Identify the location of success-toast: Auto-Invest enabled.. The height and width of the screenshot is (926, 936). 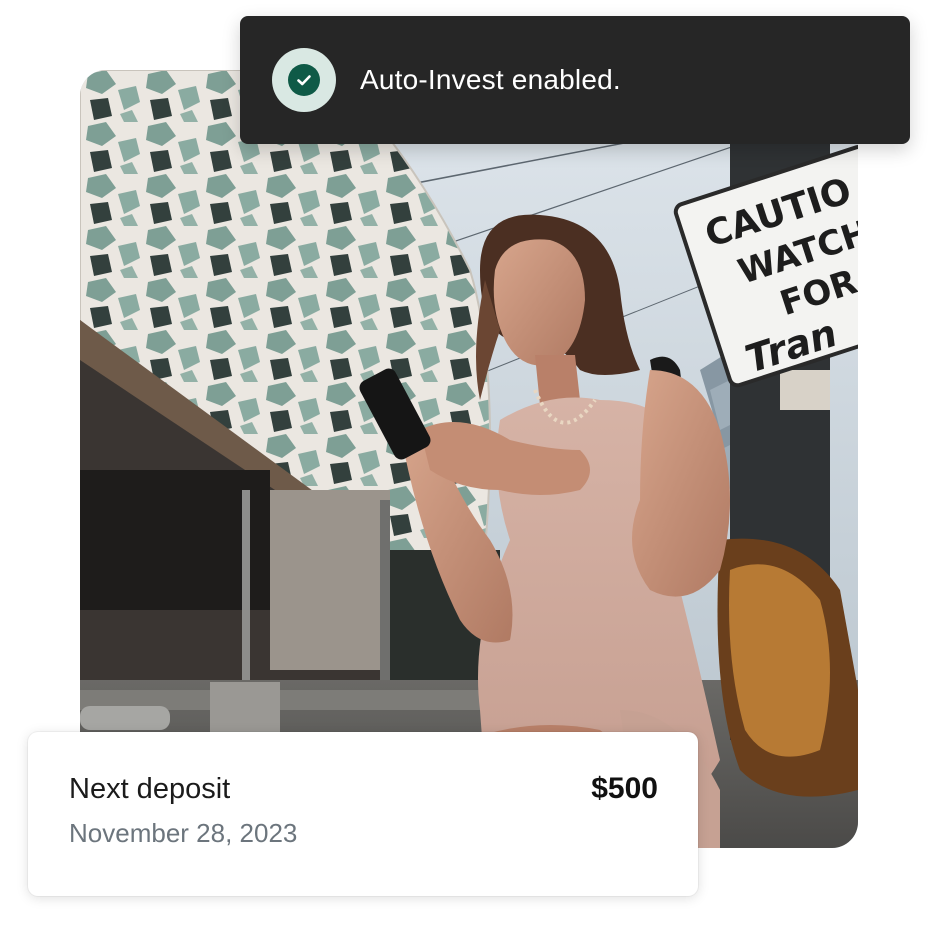
(575, 80).